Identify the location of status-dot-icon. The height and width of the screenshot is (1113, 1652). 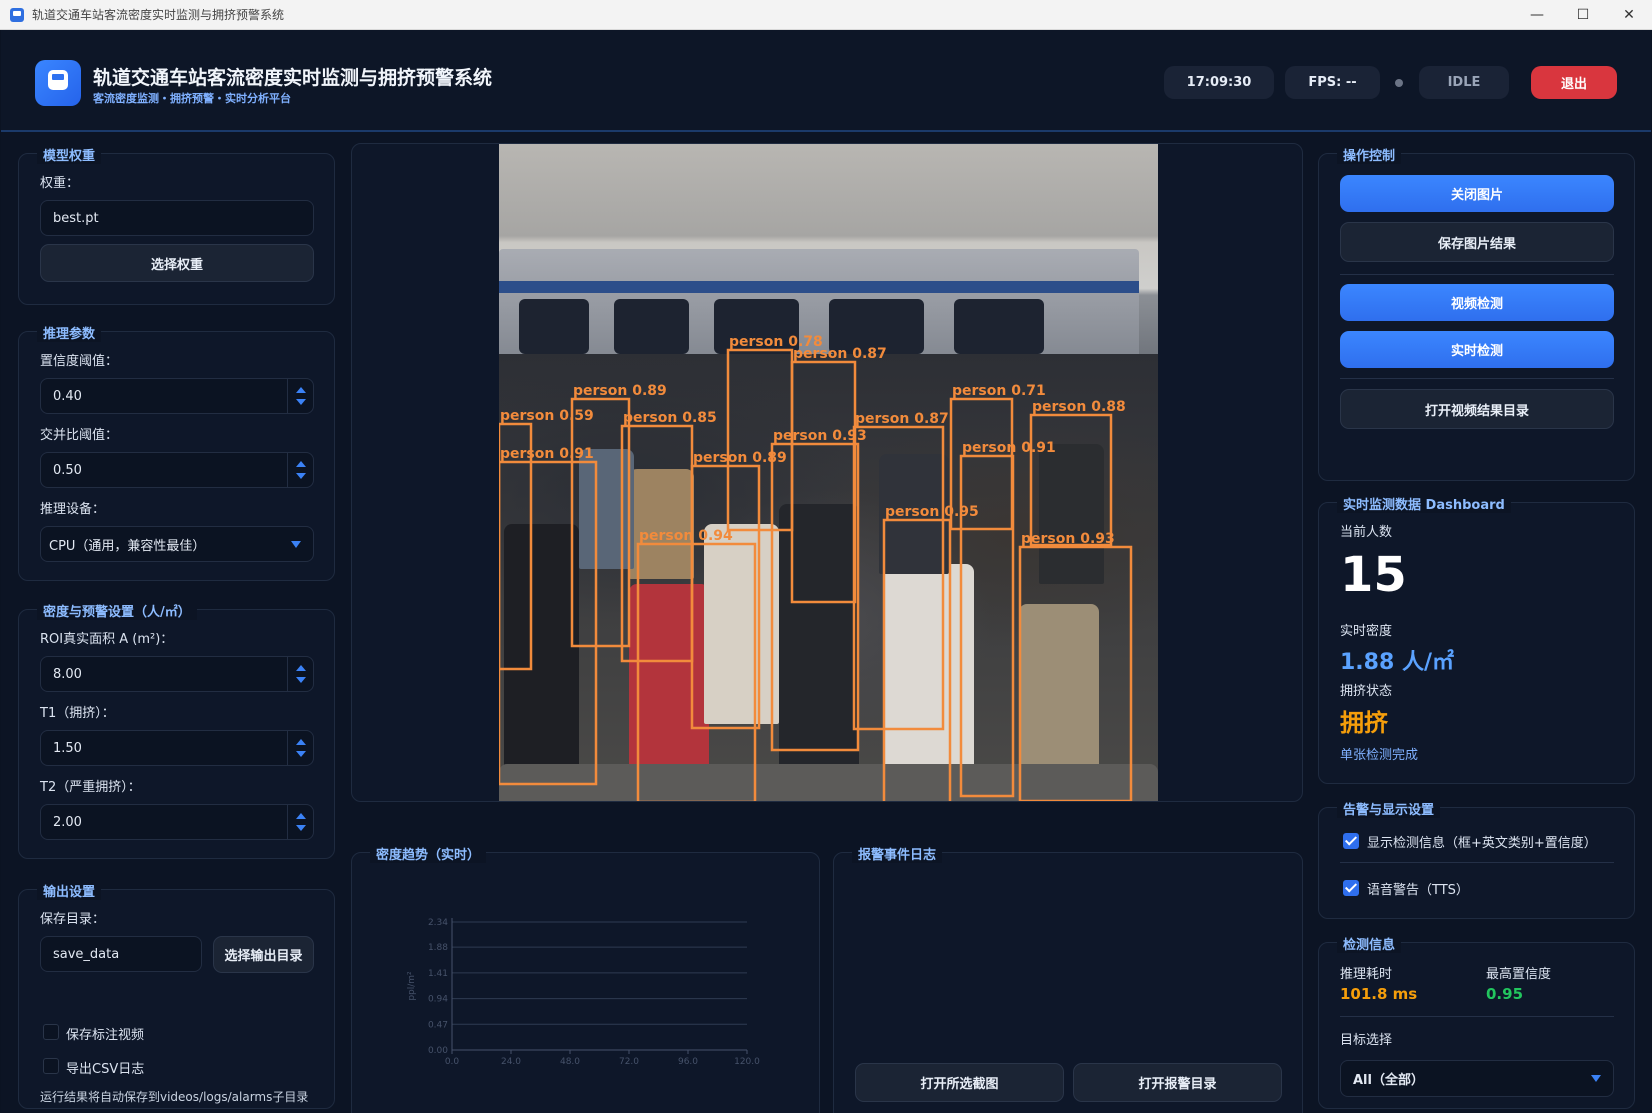
(1399, 83).